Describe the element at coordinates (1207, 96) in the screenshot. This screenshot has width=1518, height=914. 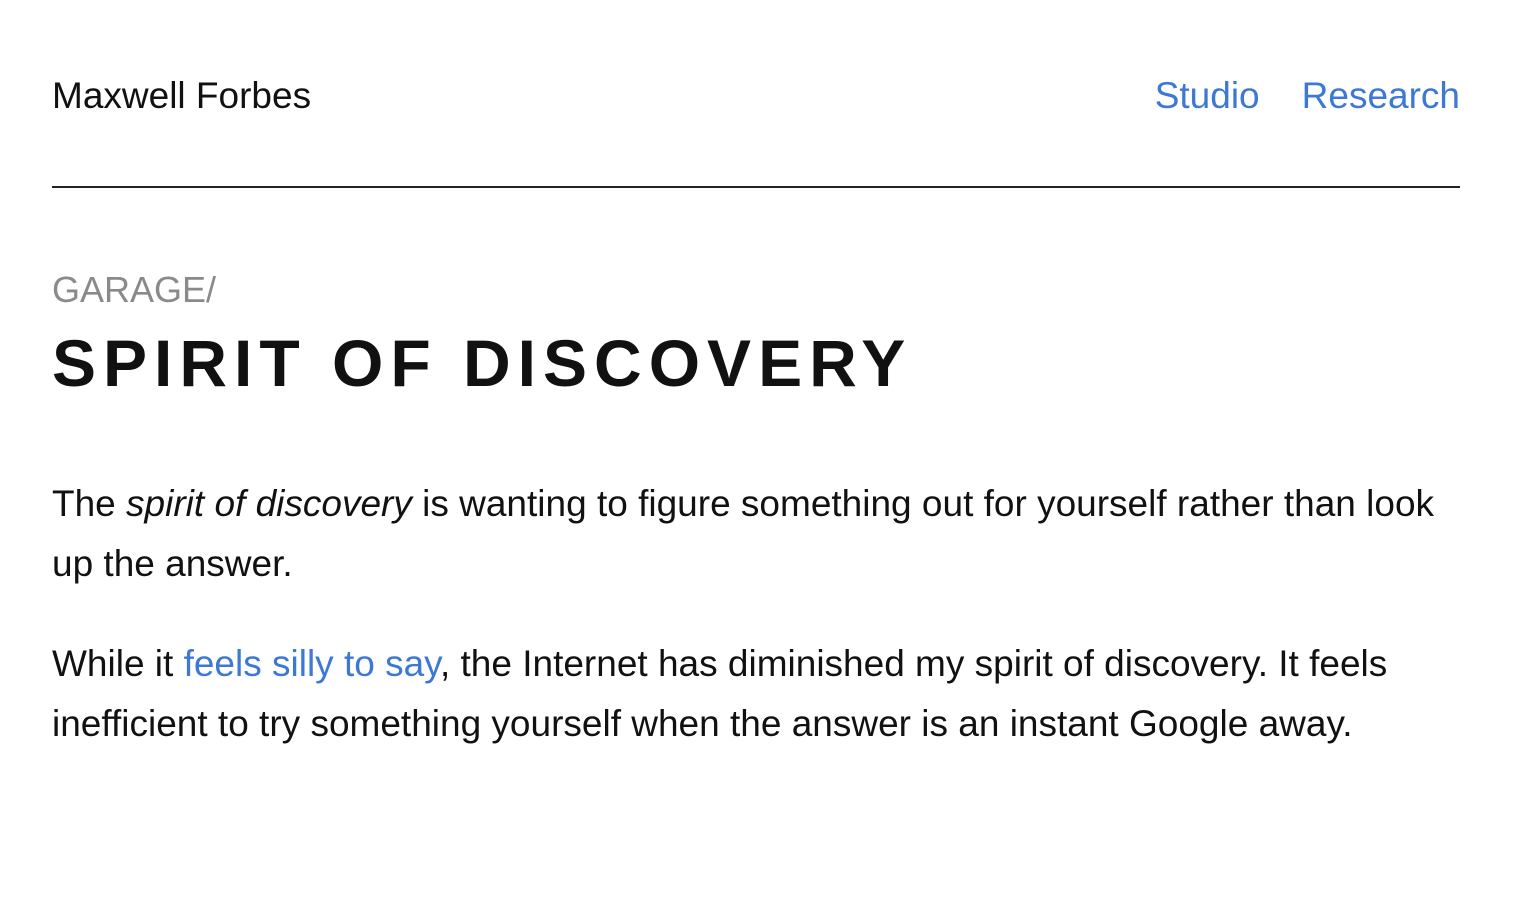
I see `nav-link-studio: Studio` at that location.